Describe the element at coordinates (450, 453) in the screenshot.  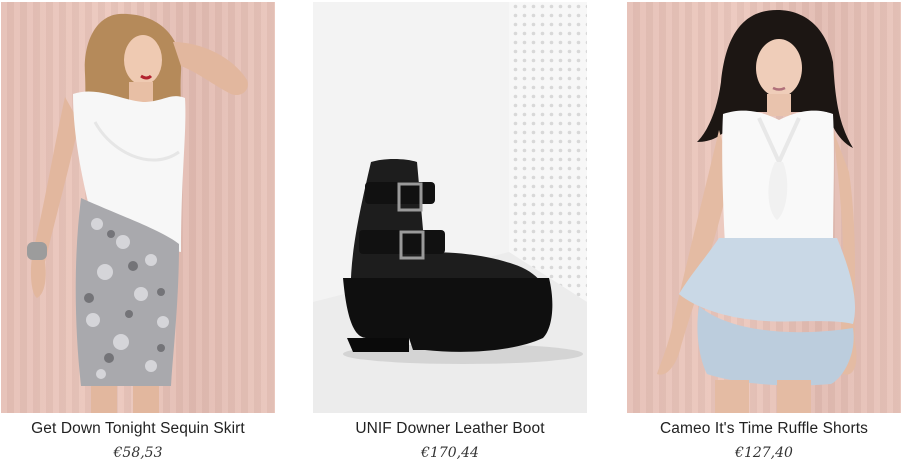
I see `product-price: €170,44` at that location.